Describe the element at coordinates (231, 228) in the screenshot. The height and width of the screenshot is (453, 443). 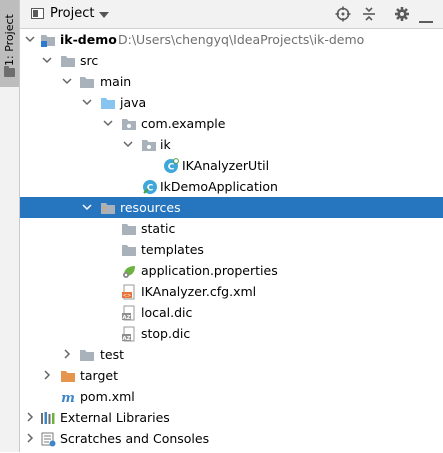
I see `tree-row-static: static` at that location.